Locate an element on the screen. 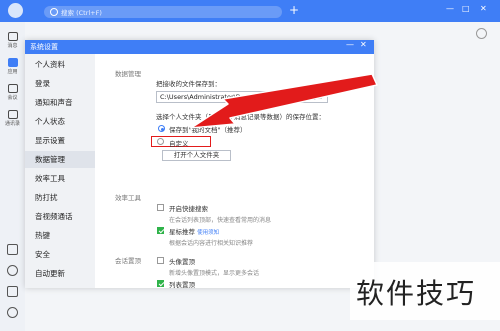  add-icon: + is located at coordinates (294, 10).